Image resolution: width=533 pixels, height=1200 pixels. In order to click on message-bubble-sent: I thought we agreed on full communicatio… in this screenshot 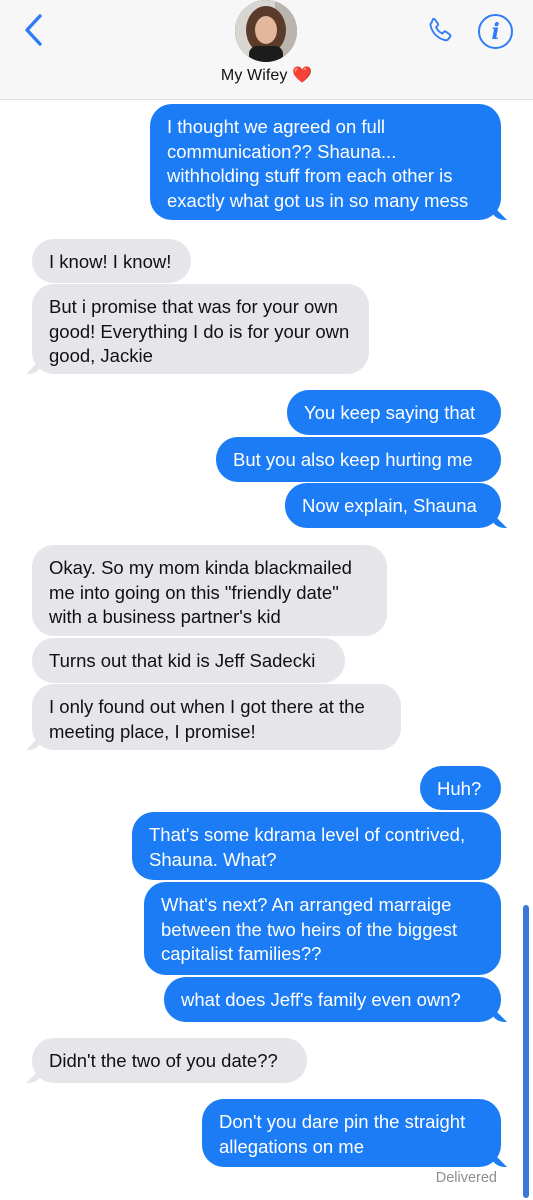, I will do `click(325, 162)`.